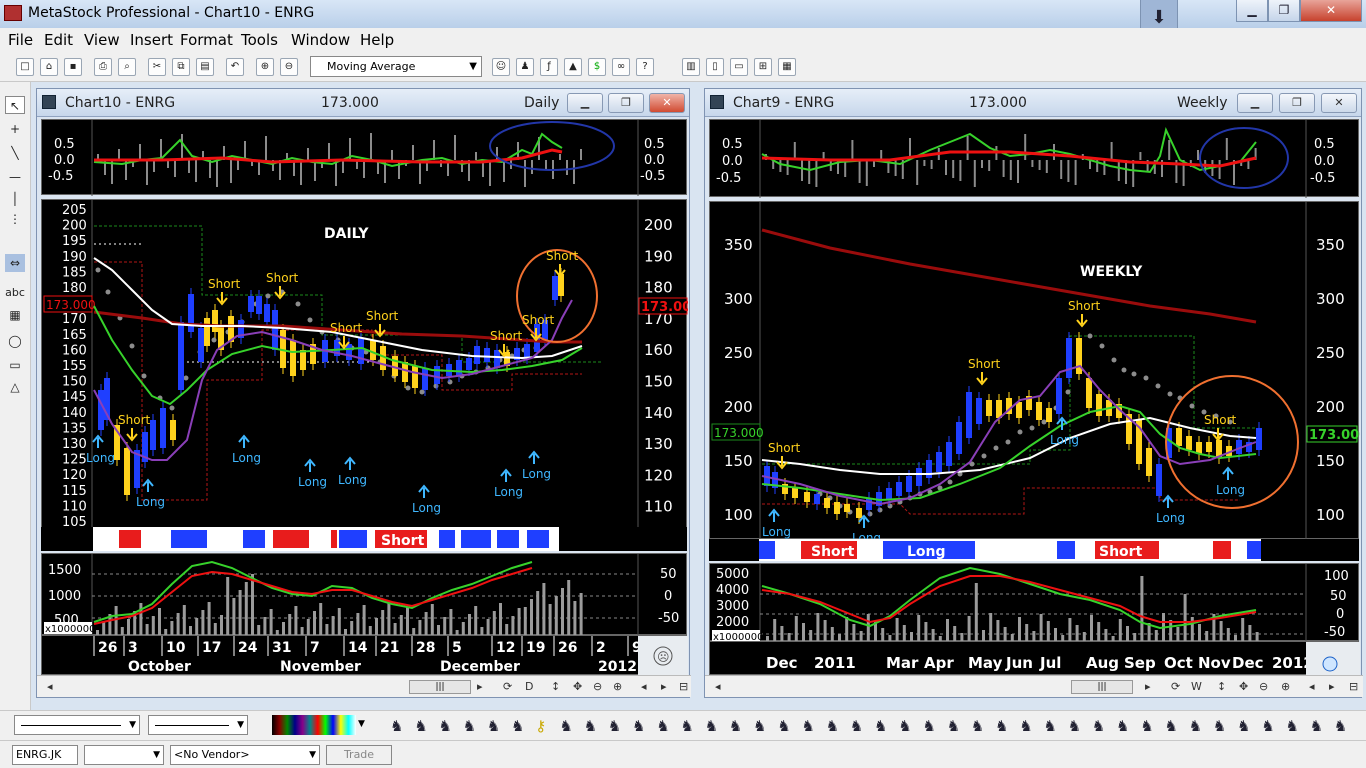 Image resolution: width=1366 pixels, height=768 pixels. I want to click on line-weight-select: ▼, so click(198, 725).